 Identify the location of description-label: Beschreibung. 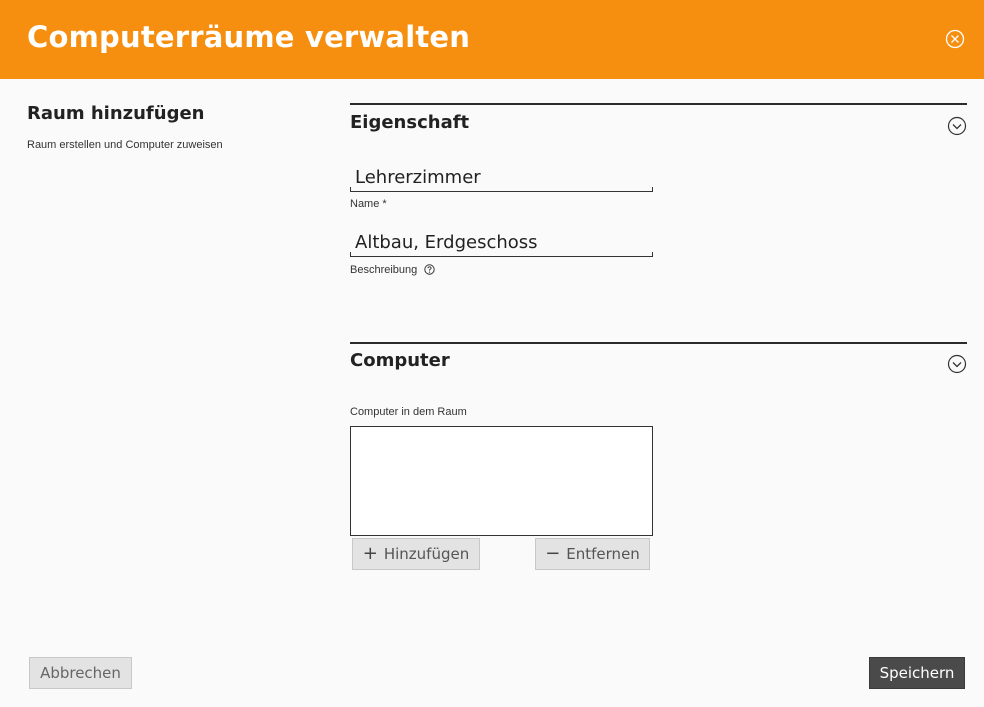
(383, 270).